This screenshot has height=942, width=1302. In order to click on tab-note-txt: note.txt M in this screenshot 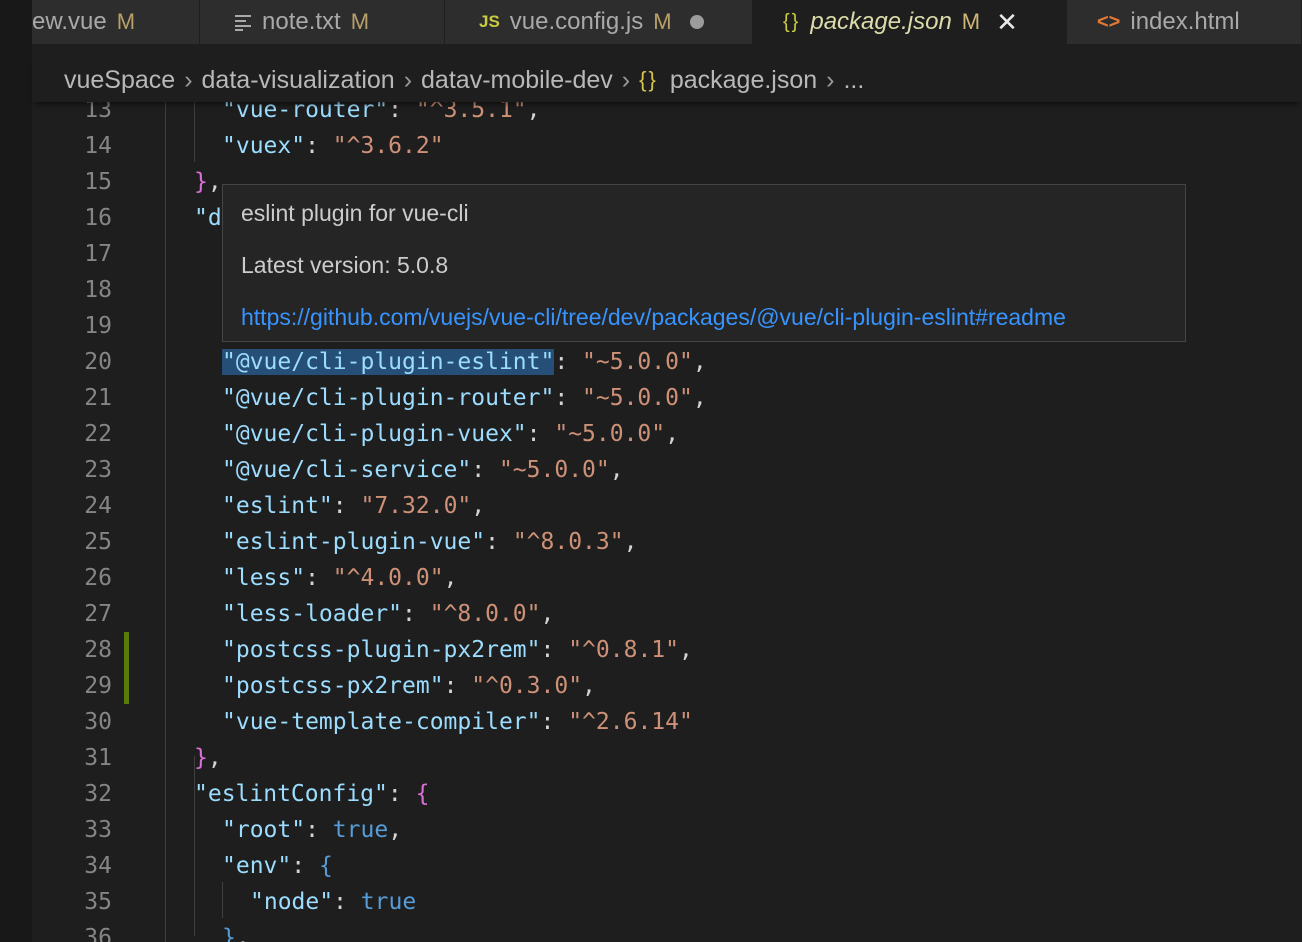, I will do `click(322, 22)`.